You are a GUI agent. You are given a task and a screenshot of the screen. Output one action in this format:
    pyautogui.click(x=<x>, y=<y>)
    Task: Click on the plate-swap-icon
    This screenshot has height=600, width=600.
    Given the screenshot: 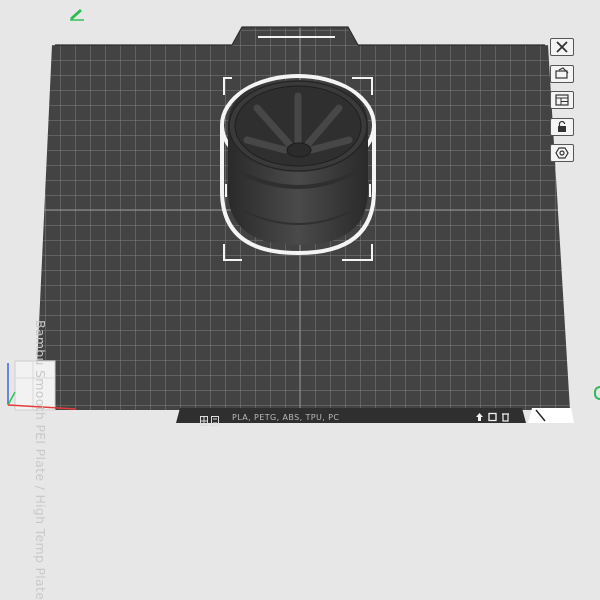 What is the action you would take?
    pyautogui.click(x=215, y=418)
    